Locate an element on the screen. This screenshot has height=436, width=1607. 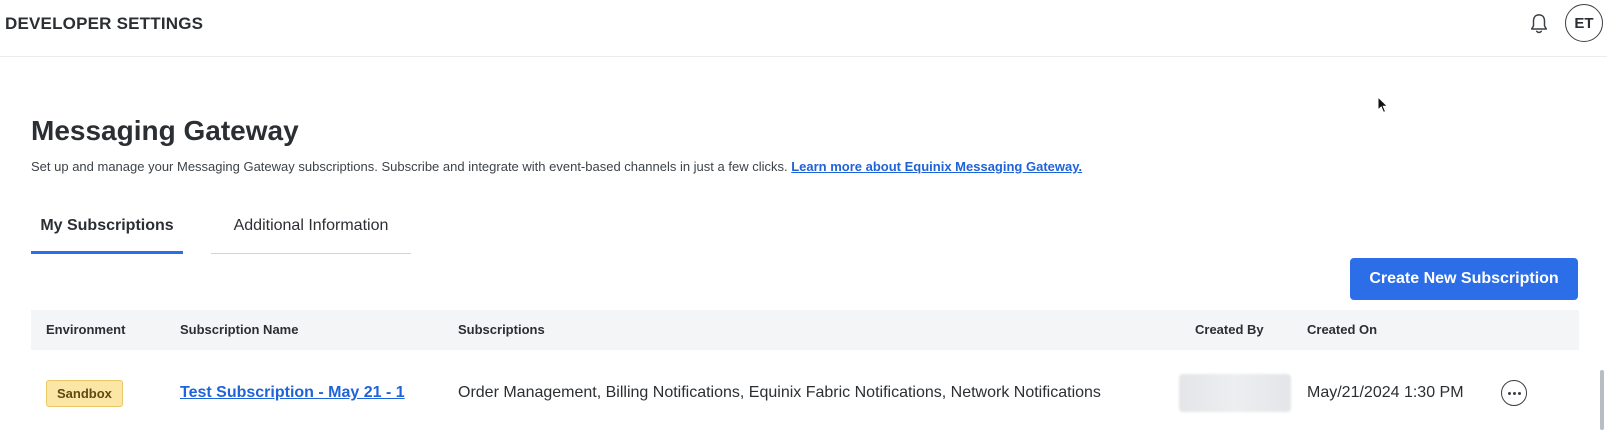
environment-cell: Sandbox is located at coordinates (84, 393).